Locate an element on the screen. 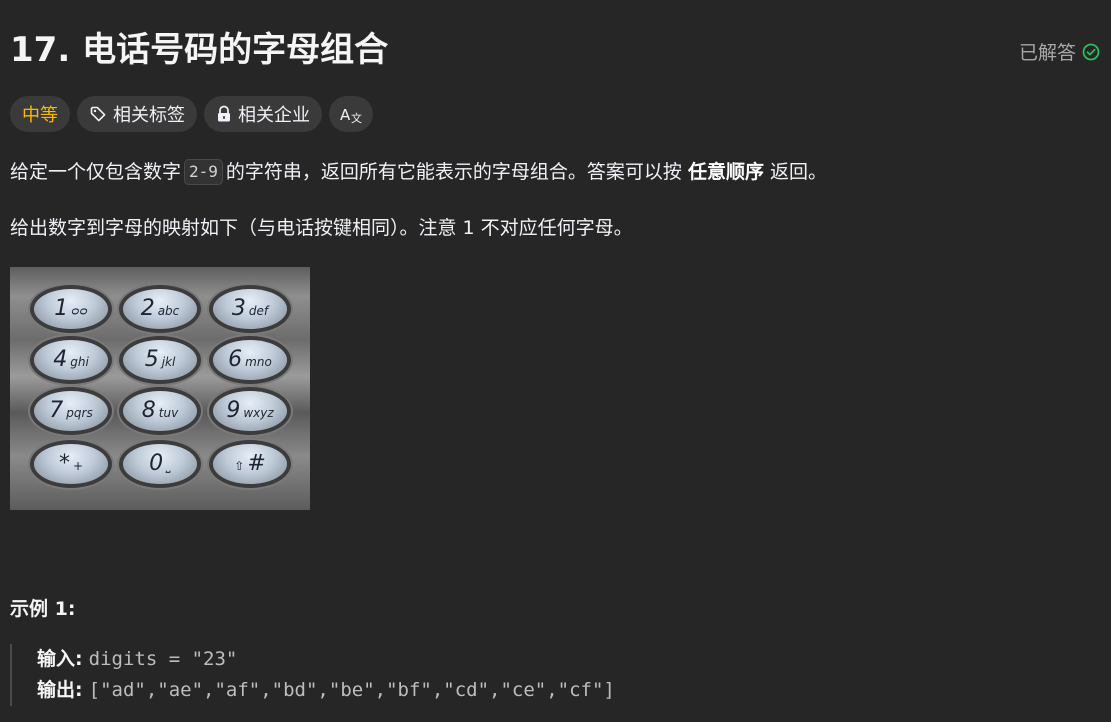  desc-text: 的字符串，返回所有它能表示的字母组合。答案可以按 is located at coordinates (453, 172).